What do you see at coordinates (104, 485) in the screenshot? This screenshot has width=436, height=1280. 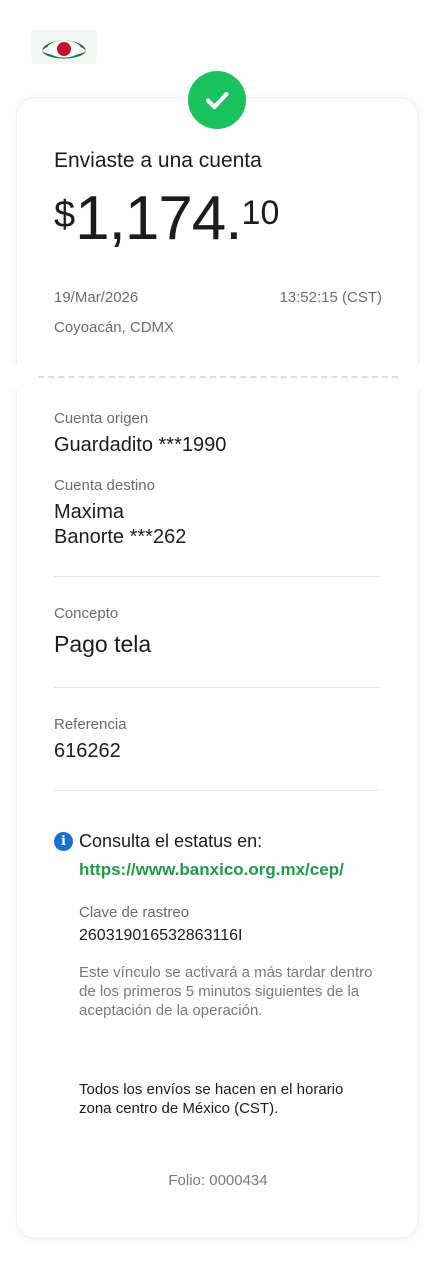 I see `destination-label: Cuenta destino` at bounding box center [104, 485].